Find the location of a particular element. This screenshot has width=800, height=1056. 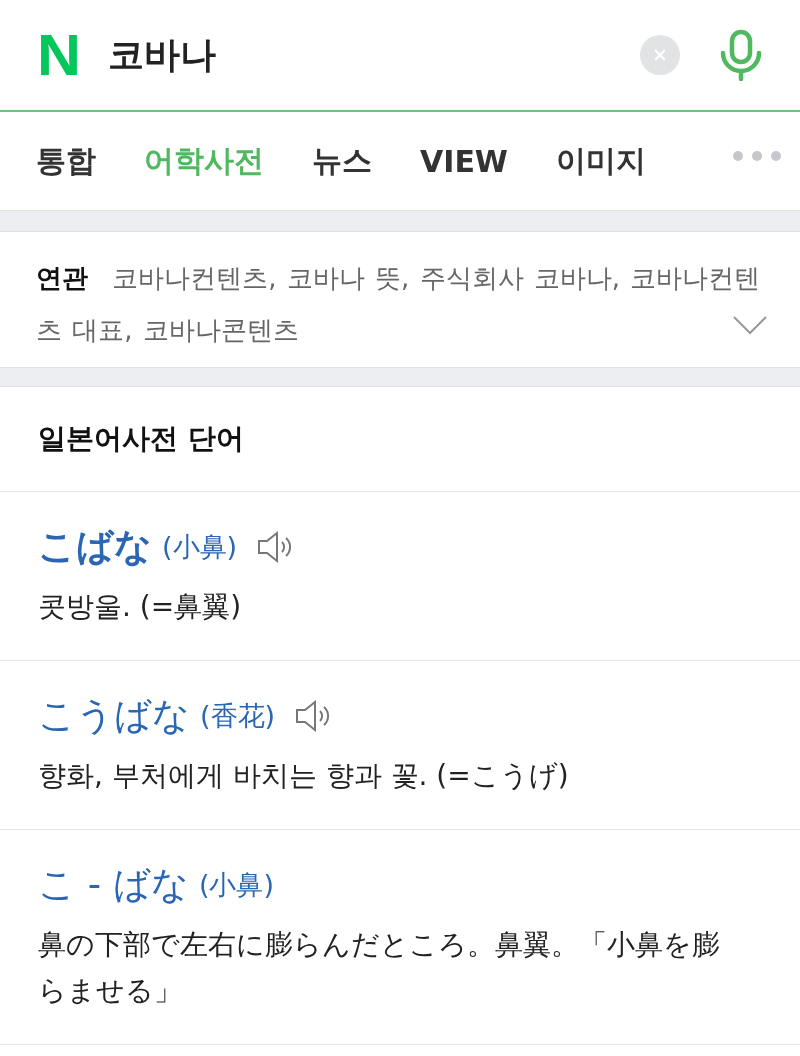

definition-text: 鼻の下部で左右に膨らんだところ。鼻翼。「小鼻を膨らませる」 is located at coordinates (379, 968).